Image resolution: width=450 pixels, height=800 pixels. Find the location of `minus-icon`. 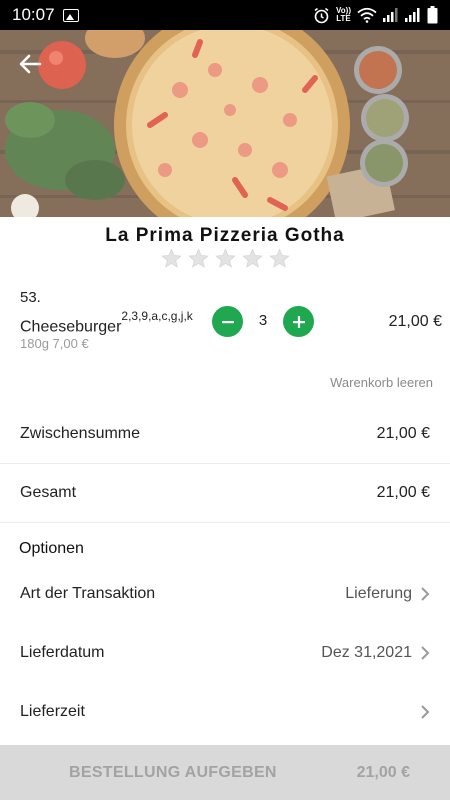

minus-icon is located at coordinates (227, 321).